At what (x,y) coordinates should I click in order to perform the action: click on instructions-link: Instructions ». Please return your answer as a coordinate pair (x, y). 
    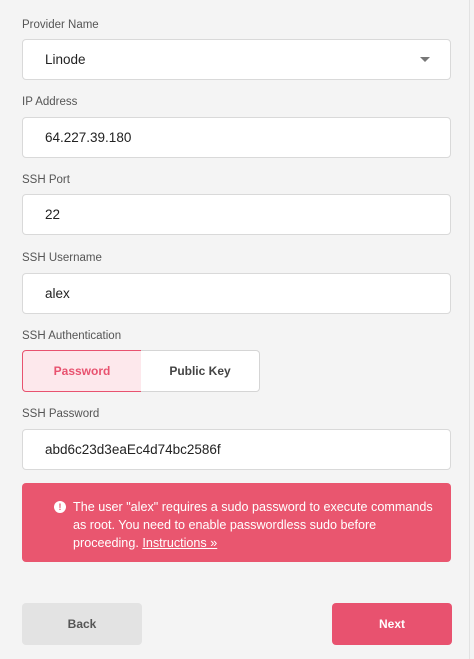
    Looking at the image, I should click on (179, 543).